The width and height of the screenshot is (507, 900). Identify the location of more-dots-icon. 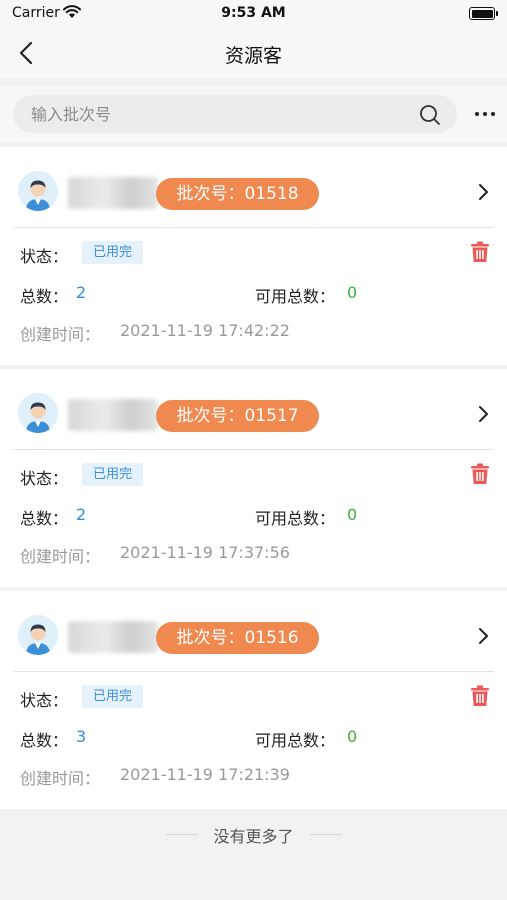
(485, 114).